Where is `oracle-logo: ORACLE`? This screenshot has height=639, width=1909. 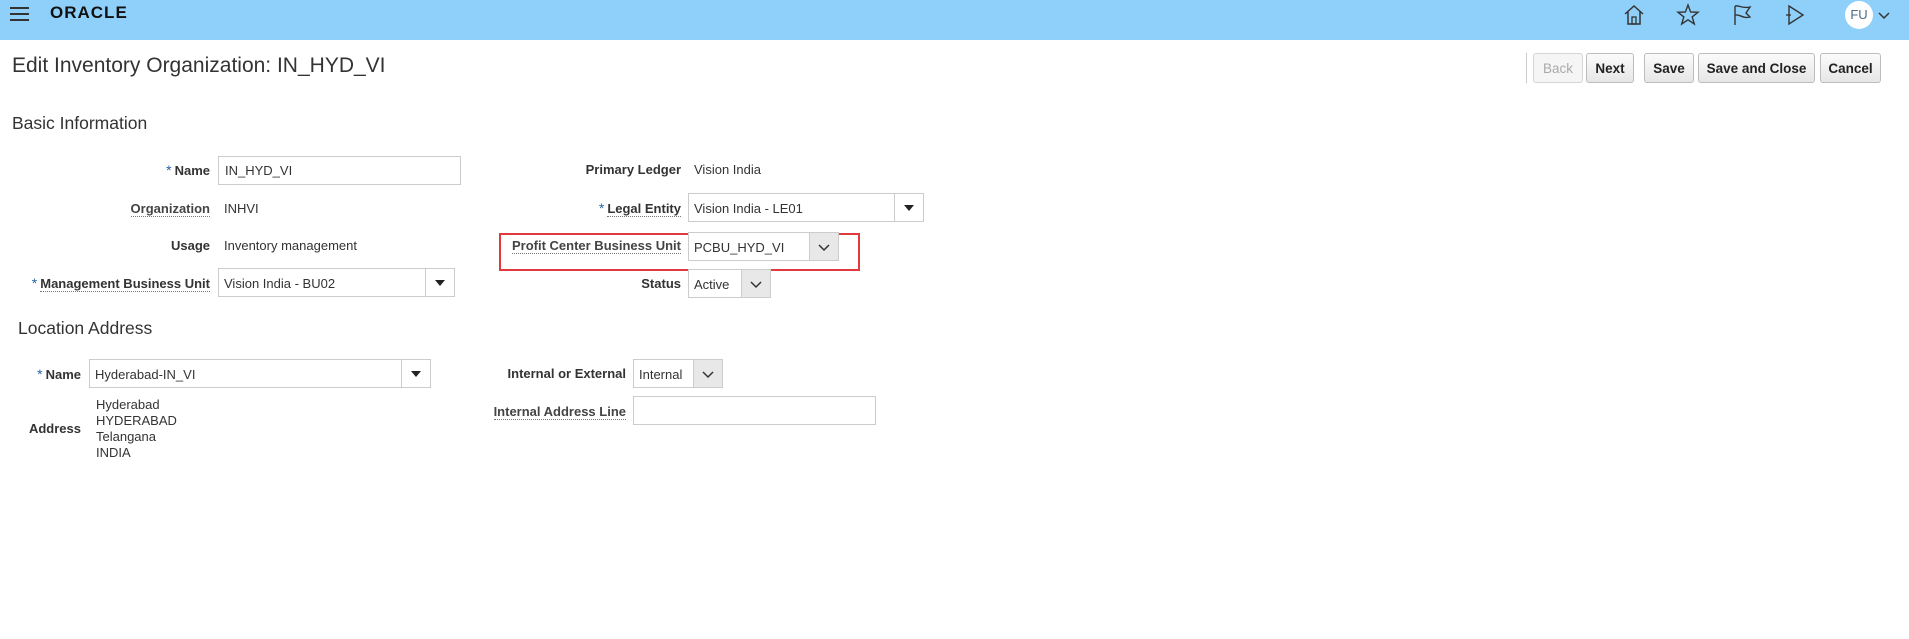
oracle-logo: ORACLE is located at coordinates (89, 13).